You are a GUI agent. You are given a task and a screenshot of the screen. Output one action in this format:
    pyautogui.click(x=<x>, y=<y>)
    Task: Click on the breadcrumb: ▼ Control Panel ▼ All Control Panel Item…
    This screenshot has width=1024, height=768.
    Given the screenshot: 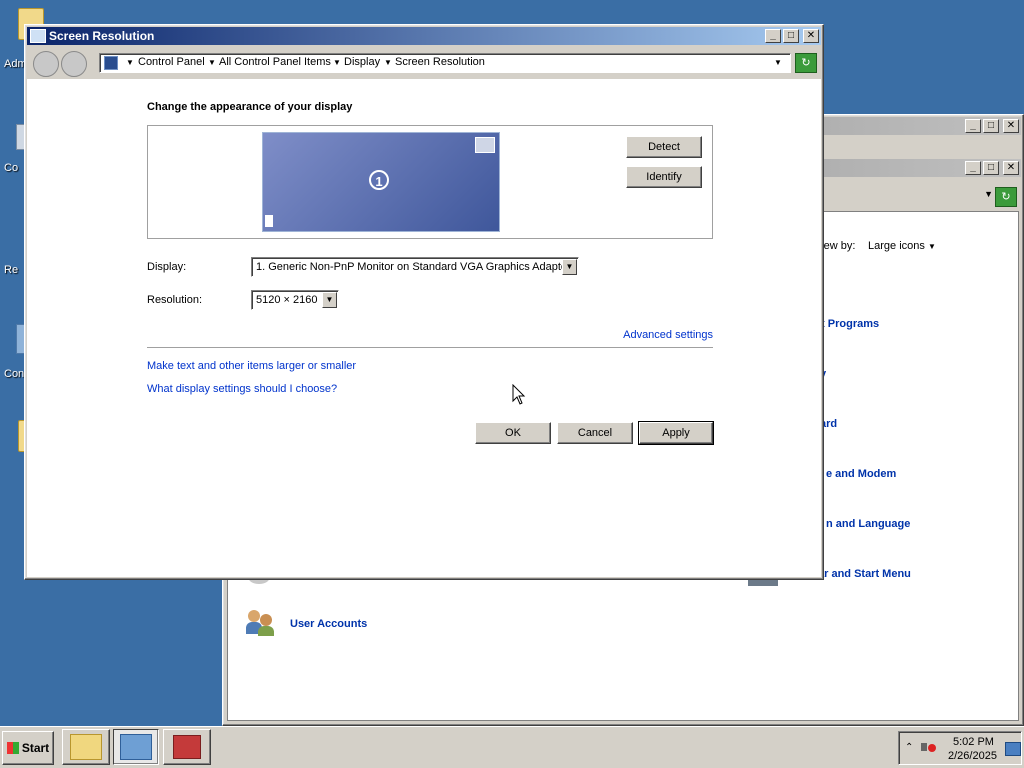 What is the action you would take?
    pyautogui.click(x=445, y=63)
    